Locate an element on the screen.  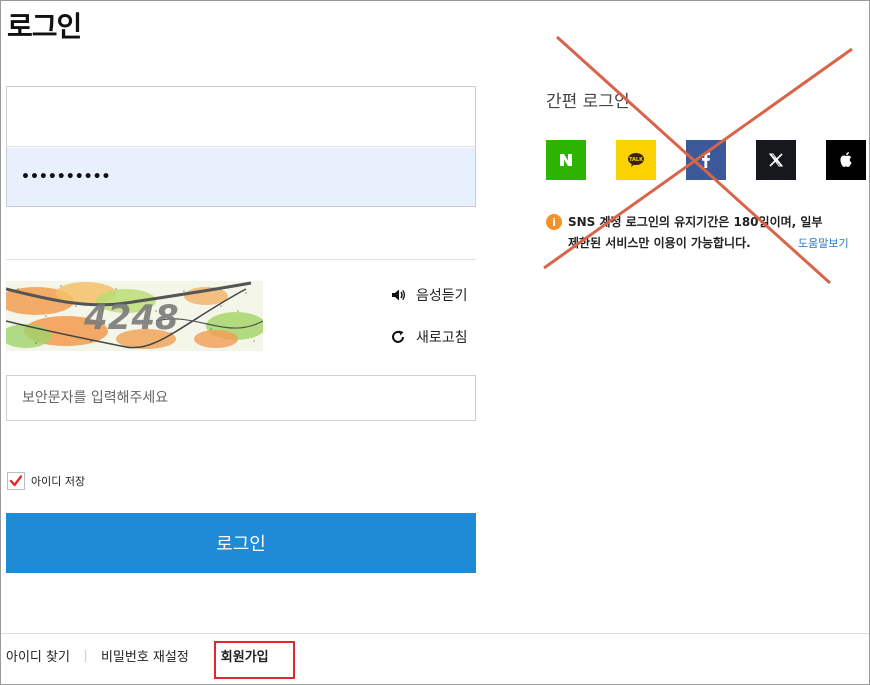
signup-highlight-box is located at coordinates (254, 660).